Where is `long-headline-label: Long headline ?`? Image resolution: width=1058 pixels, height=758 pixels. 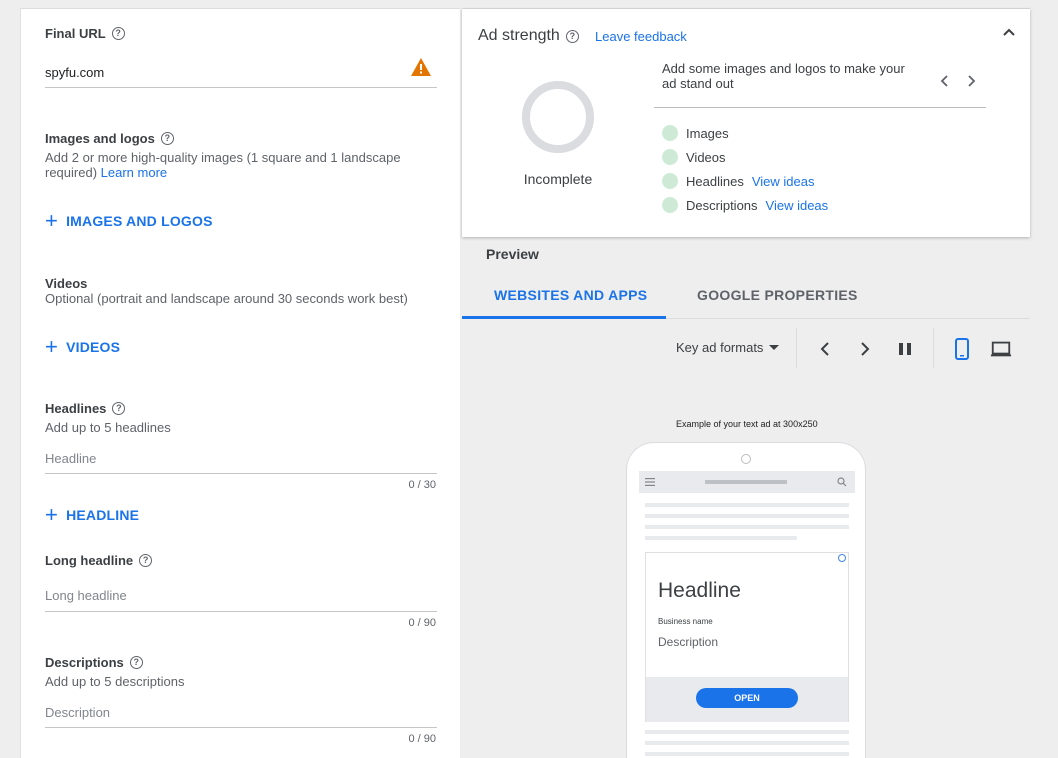
long-headline-label: Long headline ? is located at coordinates (99, 560).